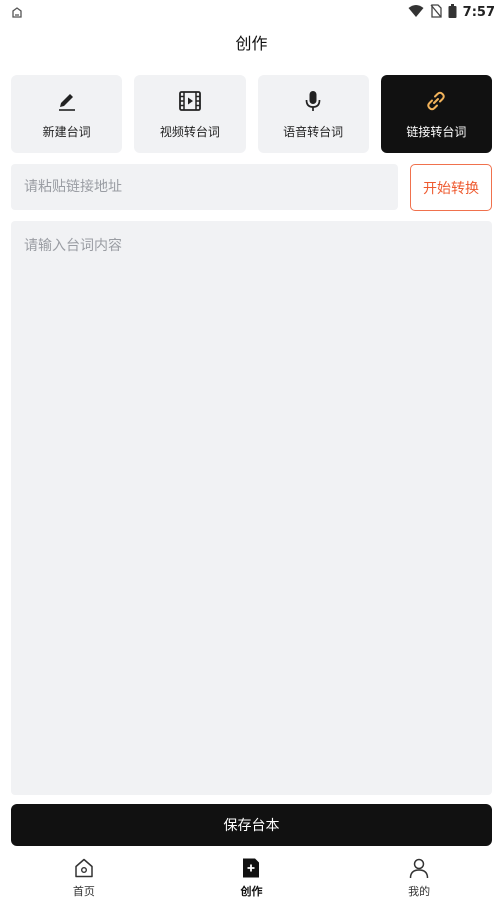 The width and height of the screenshot is (503, 902). I want to click on notification-icon, so click(17, 12).